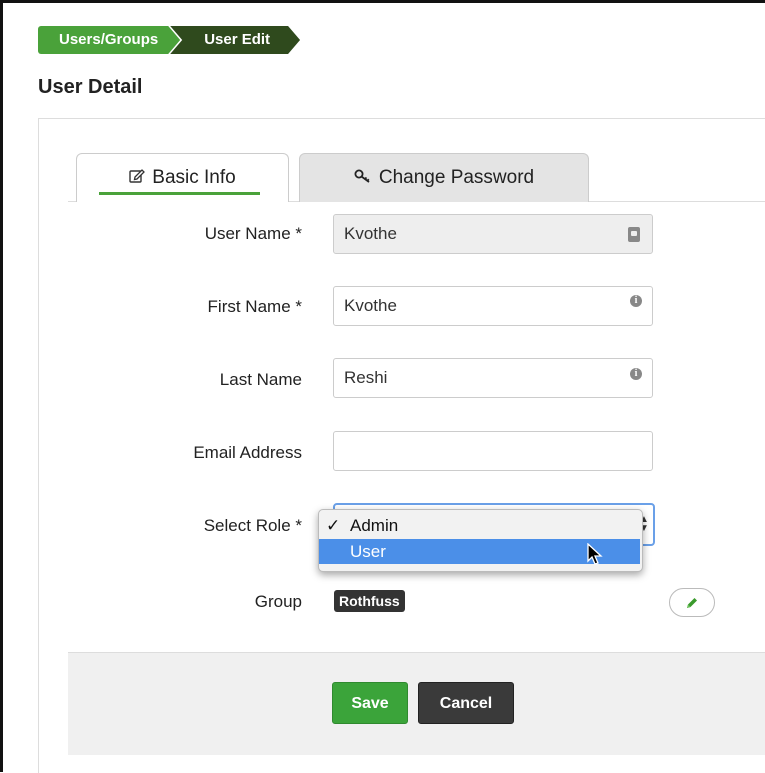 The width and height of the screenshot is (765, 773). Describe the element at coordinates (252, 525) in the screenshot. I see `select-role-label: Select Role *` at that location.